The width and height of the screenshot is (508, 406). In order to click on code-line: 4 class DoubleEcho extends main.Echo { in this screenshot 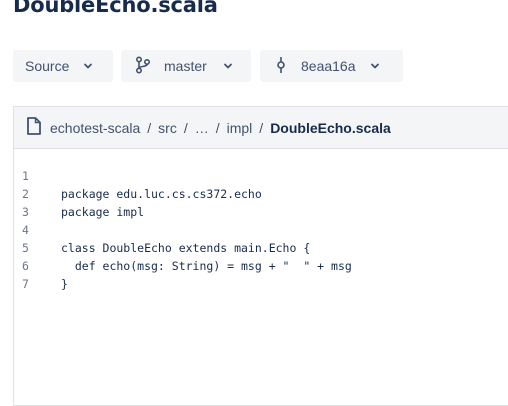, I will do `click(261, 229)`.